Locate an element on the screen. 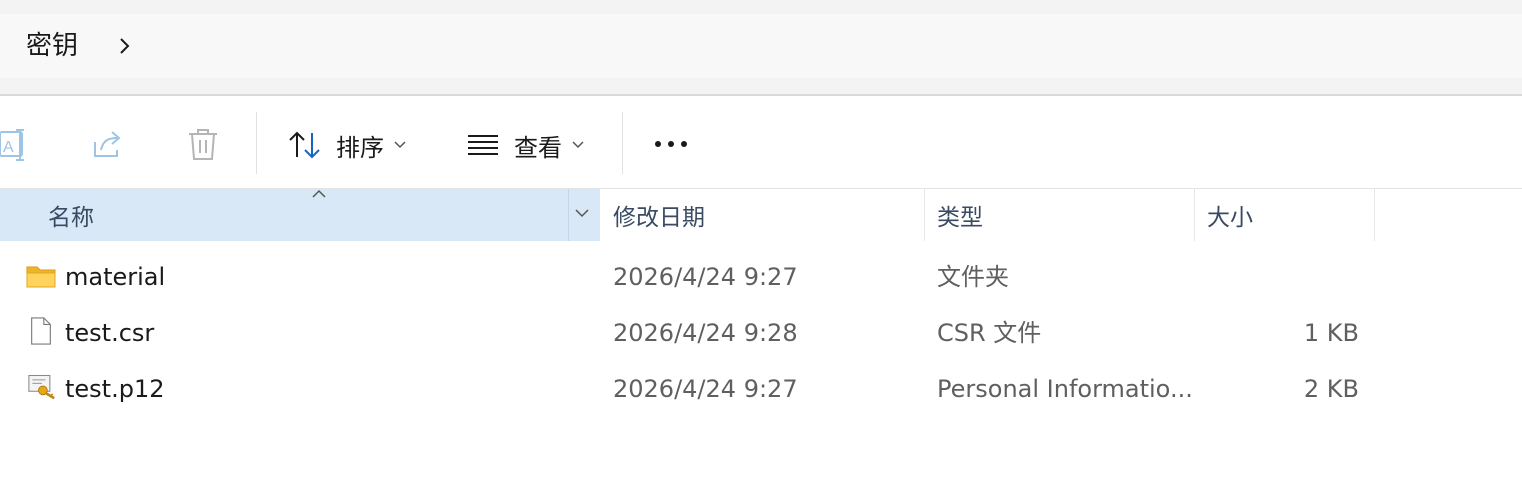 The height and width of the screenshot is (504, 1522). sort-button: 排序 is located at coordinates (347, 145).